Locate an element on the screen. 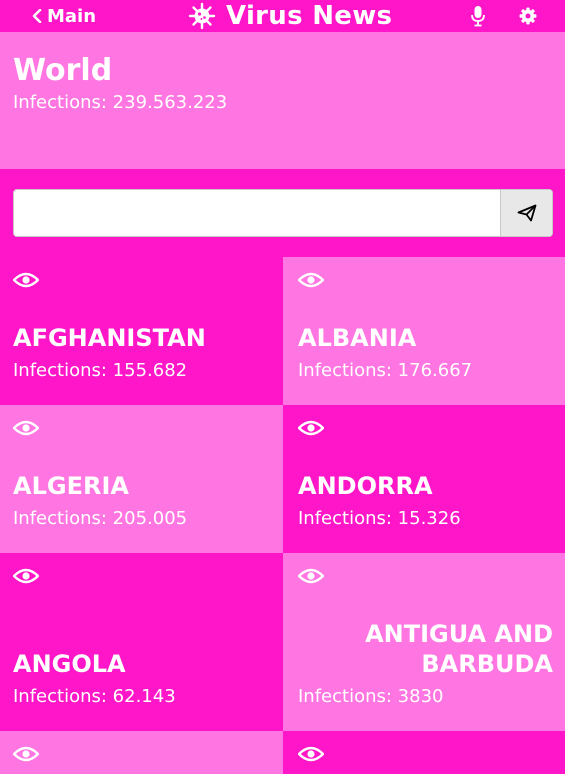 Image resolution: width=565 pixels, height=774 pixels. back-button: Main is located at coordinates (64, 16).